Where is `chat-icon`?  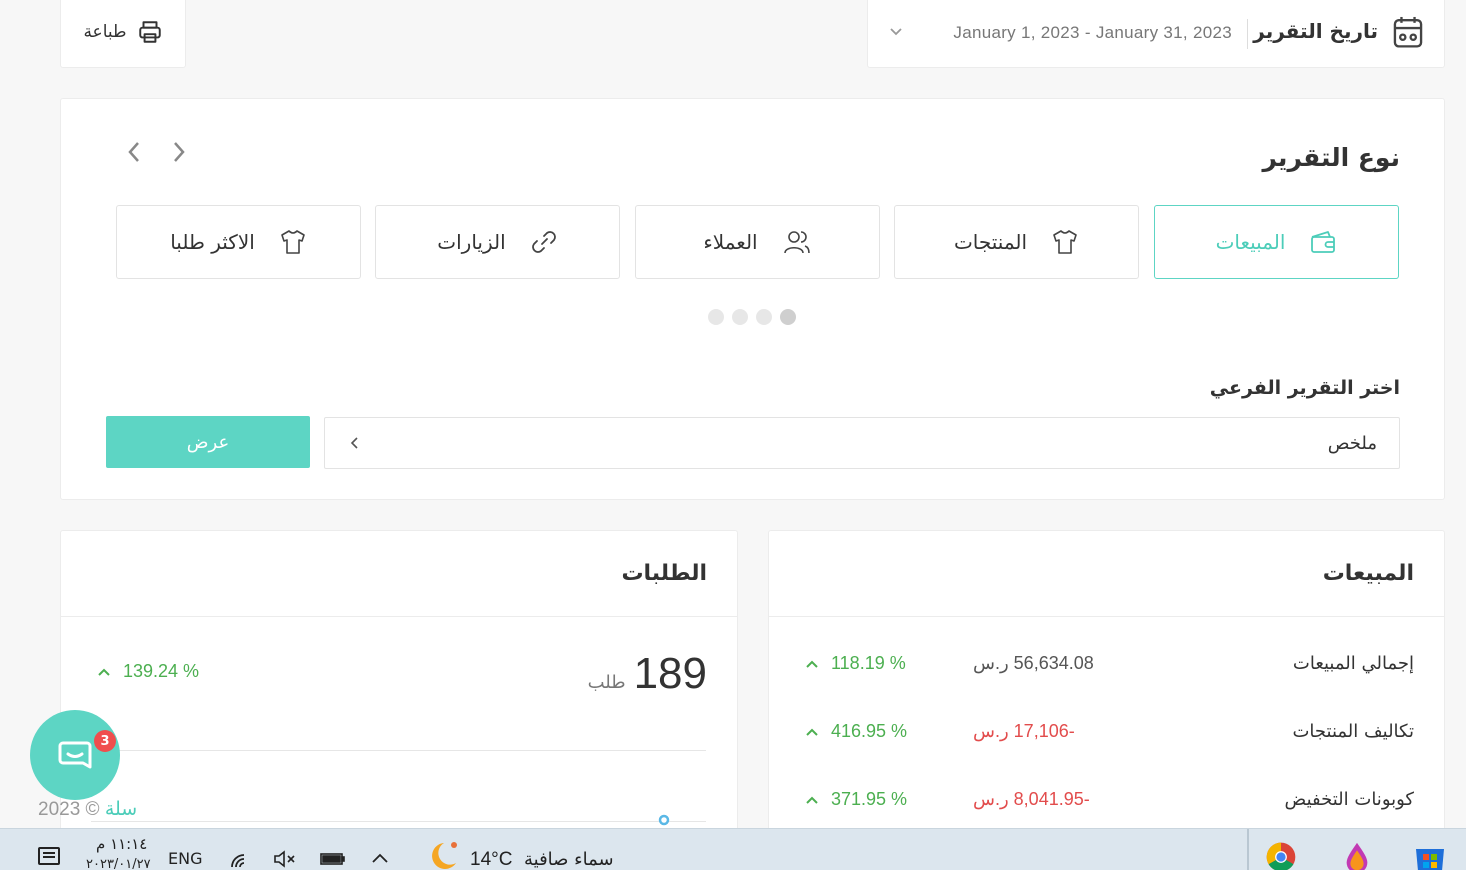 chat-icon is located at coordinates (75, 755).